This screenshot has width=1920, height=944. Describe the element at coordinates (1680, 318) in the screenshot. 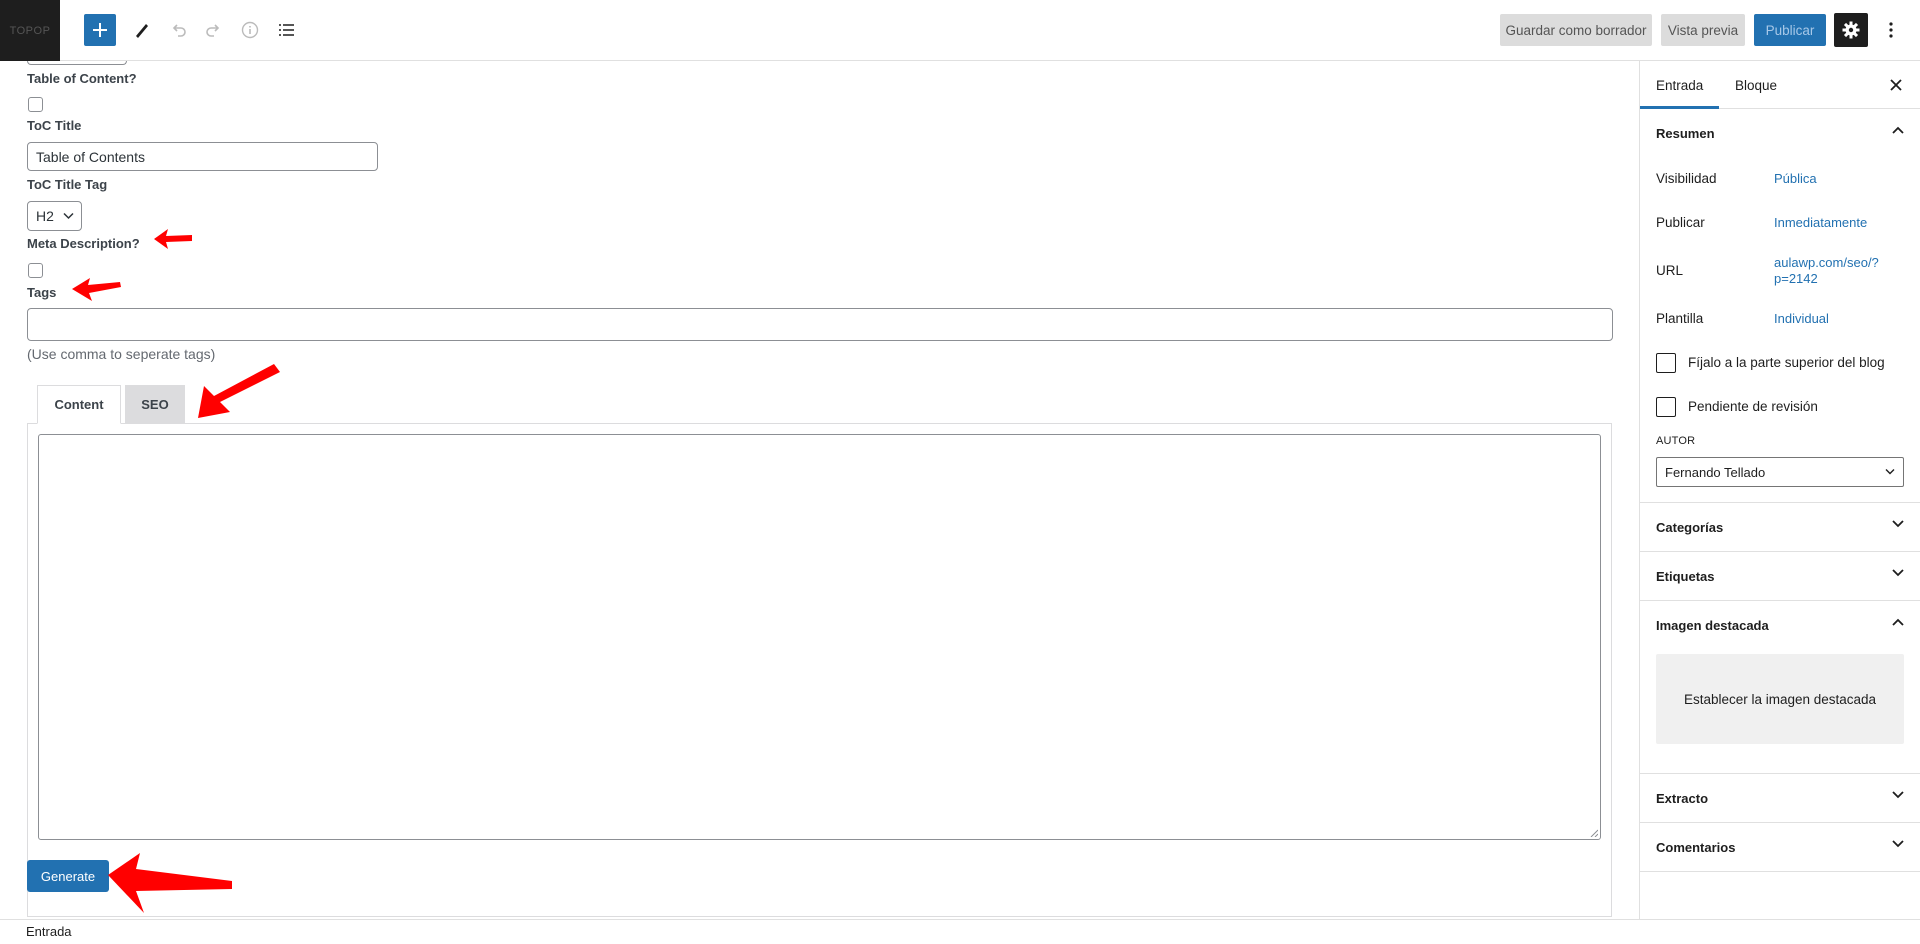

I see `template-label: Plantilla` at that location.